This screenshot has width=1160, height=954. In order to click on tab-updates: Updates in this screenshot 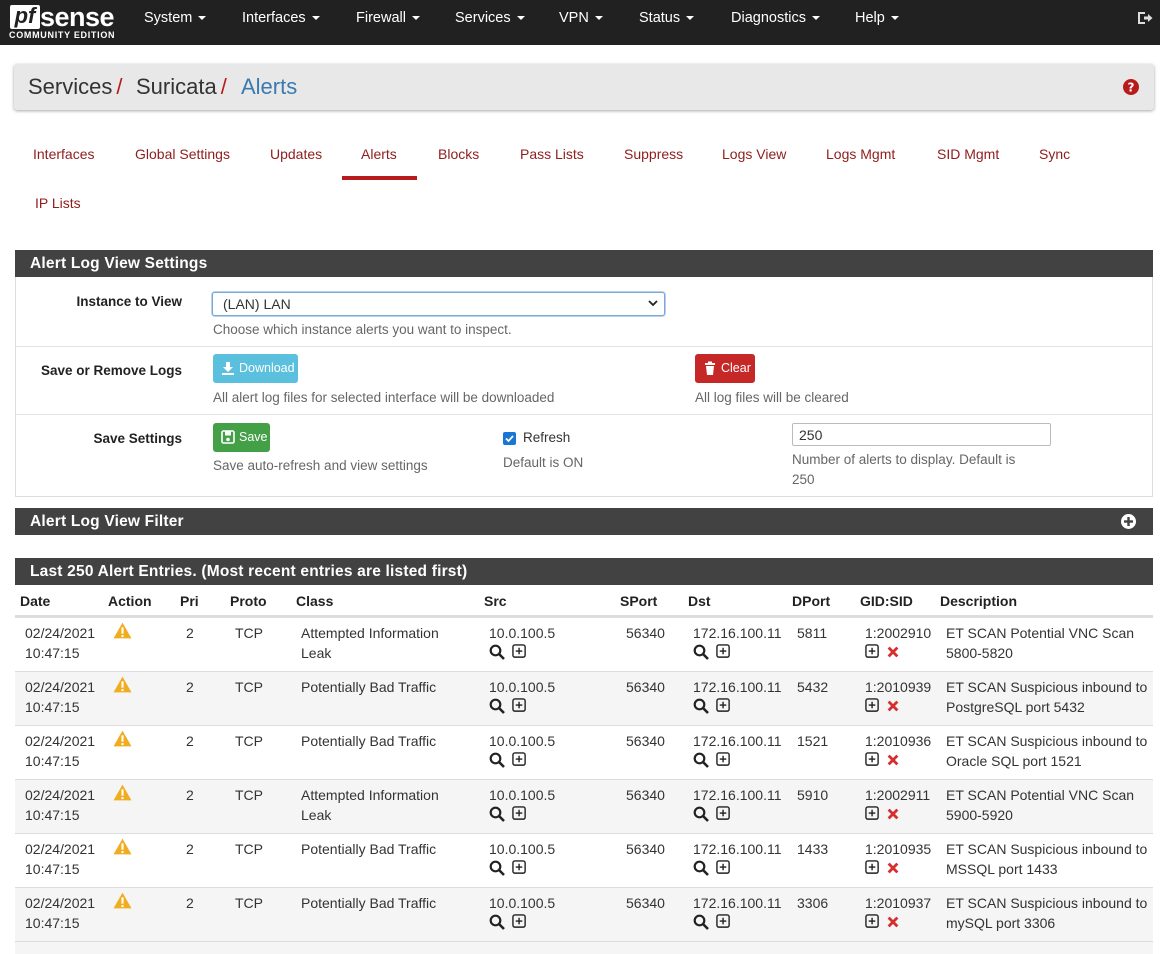, I will do `click(296, 154)`.